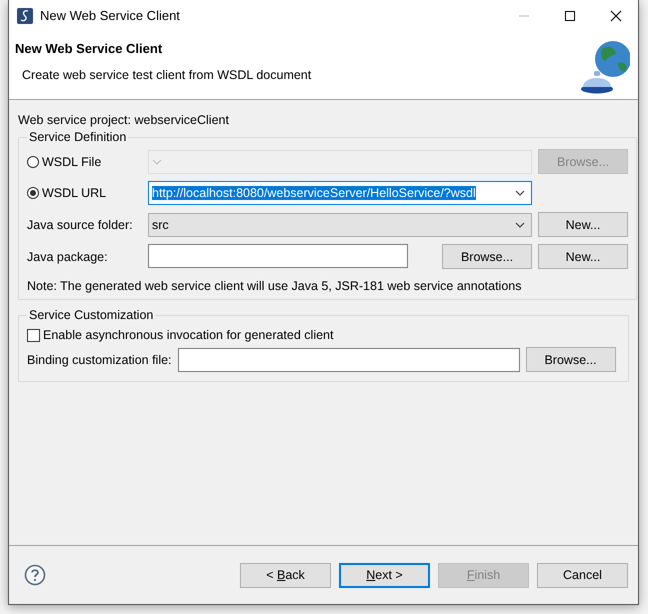 The height and width of the screenshot is (614, 648). I want to click on radio-option: WSDL File, so click(84, 161).